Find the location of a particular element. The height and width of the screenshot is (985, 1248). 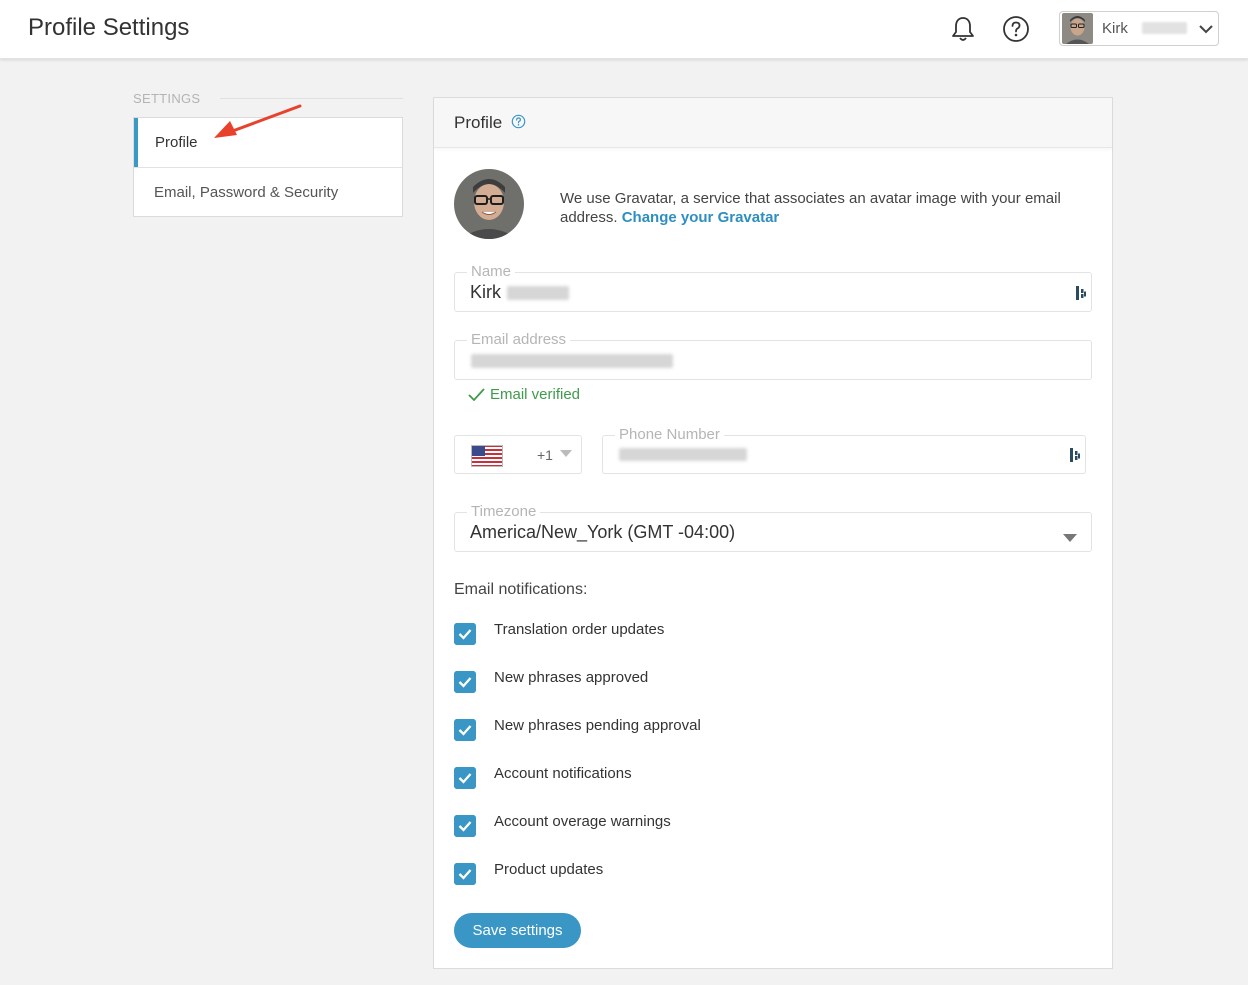

name-field: Name Kirk is located at coordinates (773, 288).